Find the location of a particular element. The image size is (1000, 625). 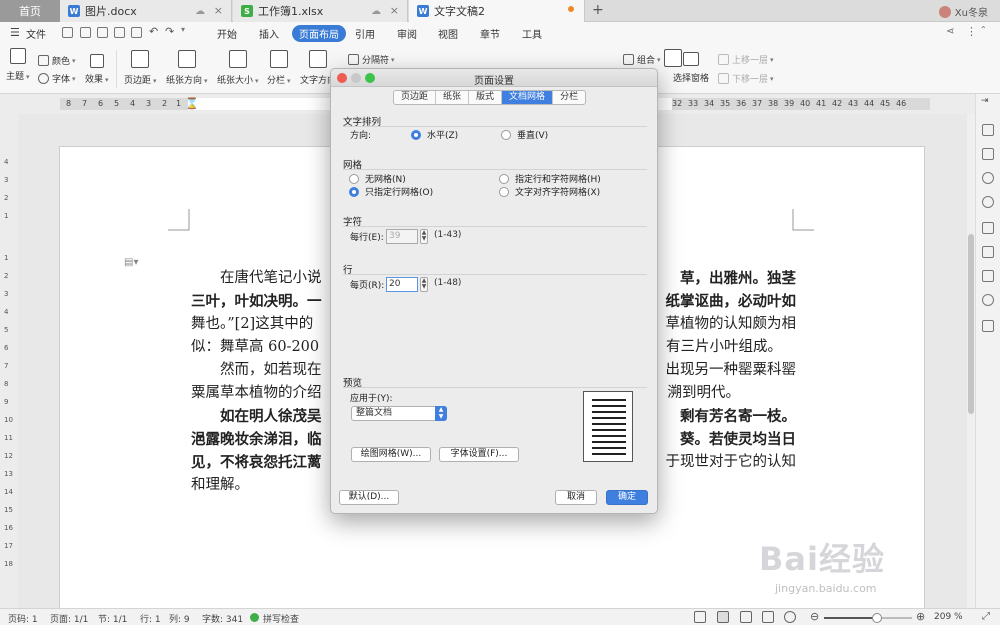

bring-forward-button: 上移一层 ▾ is located at coordinates (746, 59).